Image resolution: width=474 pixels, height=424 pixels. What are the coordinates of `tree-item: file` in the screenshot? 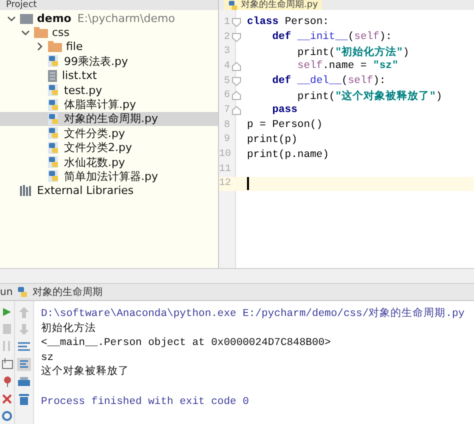 It's located at (109, 47).